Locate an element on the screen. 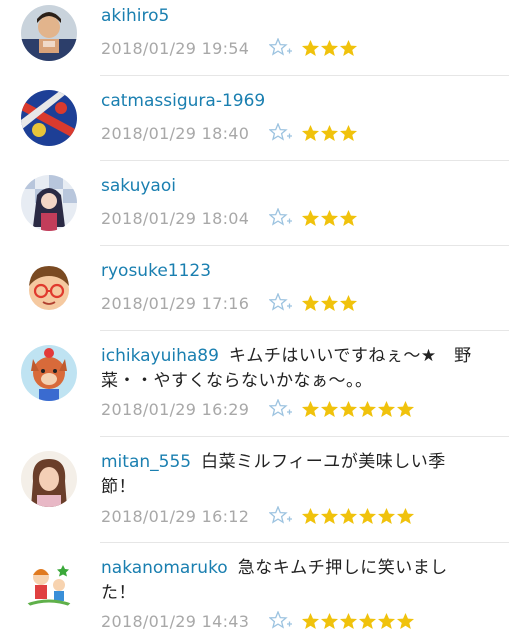  username-link: sakuyaoi is located at coordinates (138, 186).